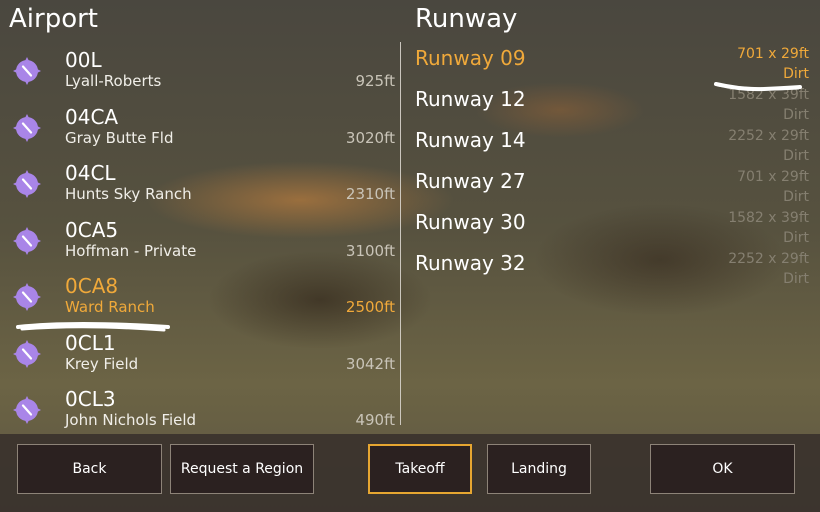 This screenshot has height=512, width=820. Describe the element at coordinates (90, 399) in the screenshot. I see `airport-code: 0CL3` at that location.